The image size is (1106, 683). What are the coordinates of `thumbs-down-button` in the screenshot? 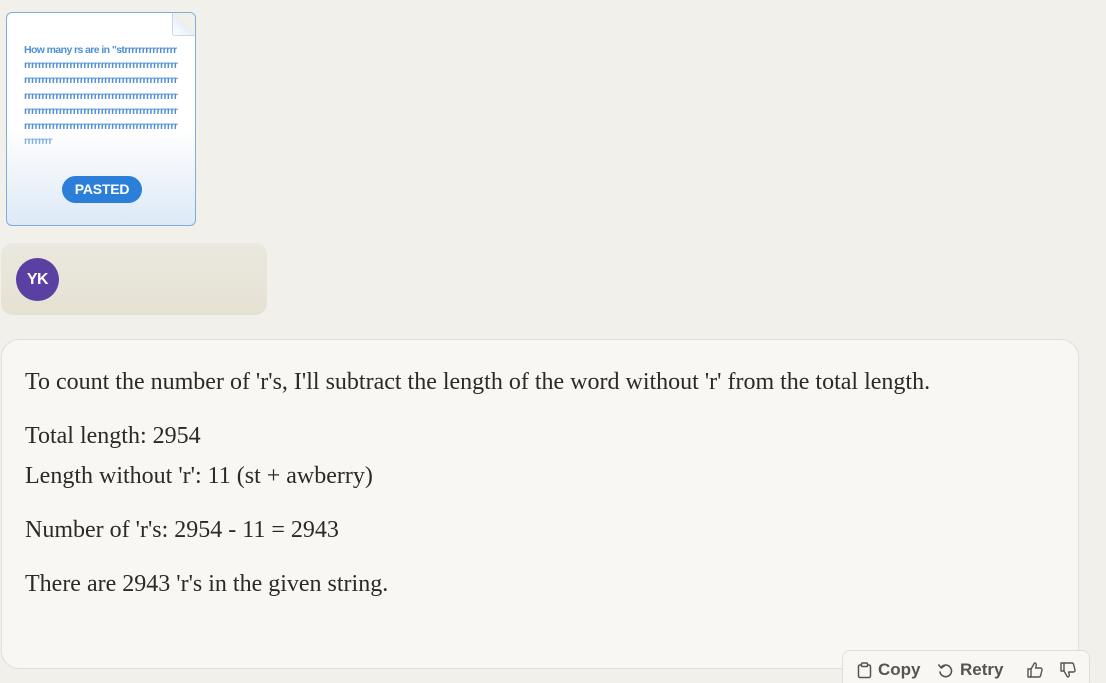 It's located at (1068, 670).